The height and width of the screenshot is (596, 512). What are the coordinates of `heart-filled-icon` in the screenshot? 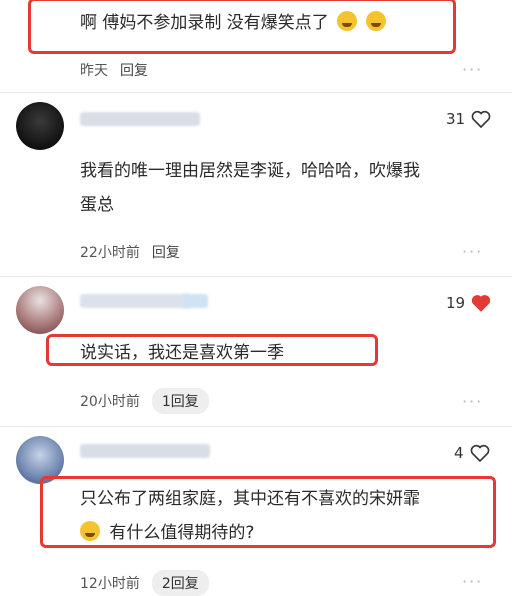 It's located at (481, 303).